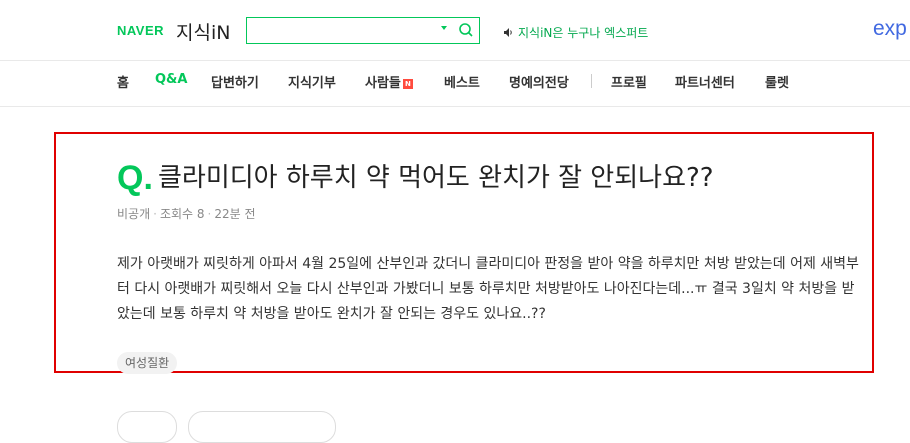  I want to click on speaker-icon, so click(508, 32).